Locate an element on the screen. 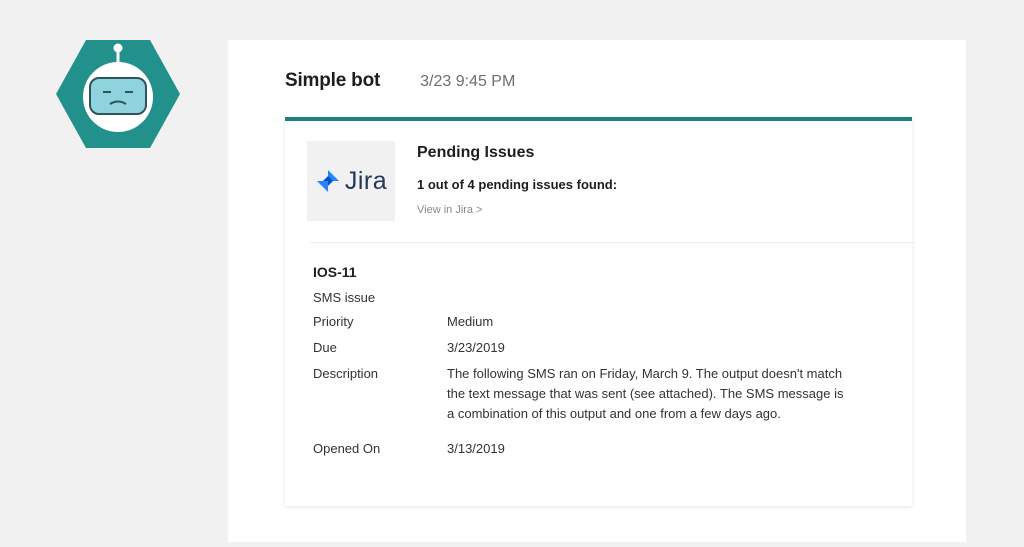 This screenshot has width=1024, height=547. due-label: Due is located at coordinates (325, 347).